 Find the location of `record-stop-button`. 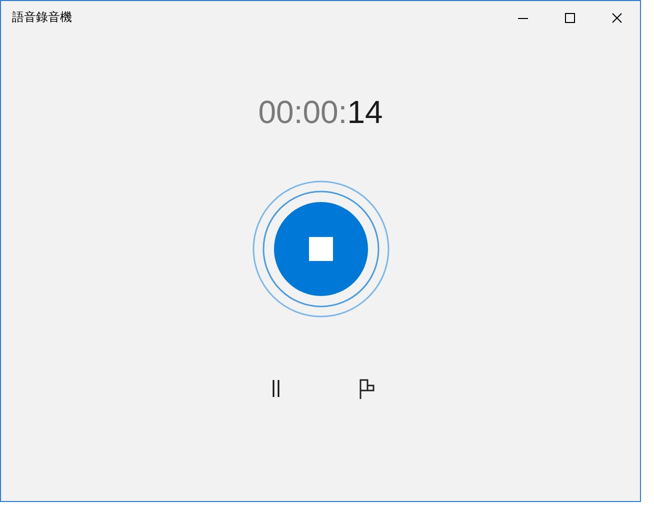

record-stop-button is located at coordinates (320, 249).